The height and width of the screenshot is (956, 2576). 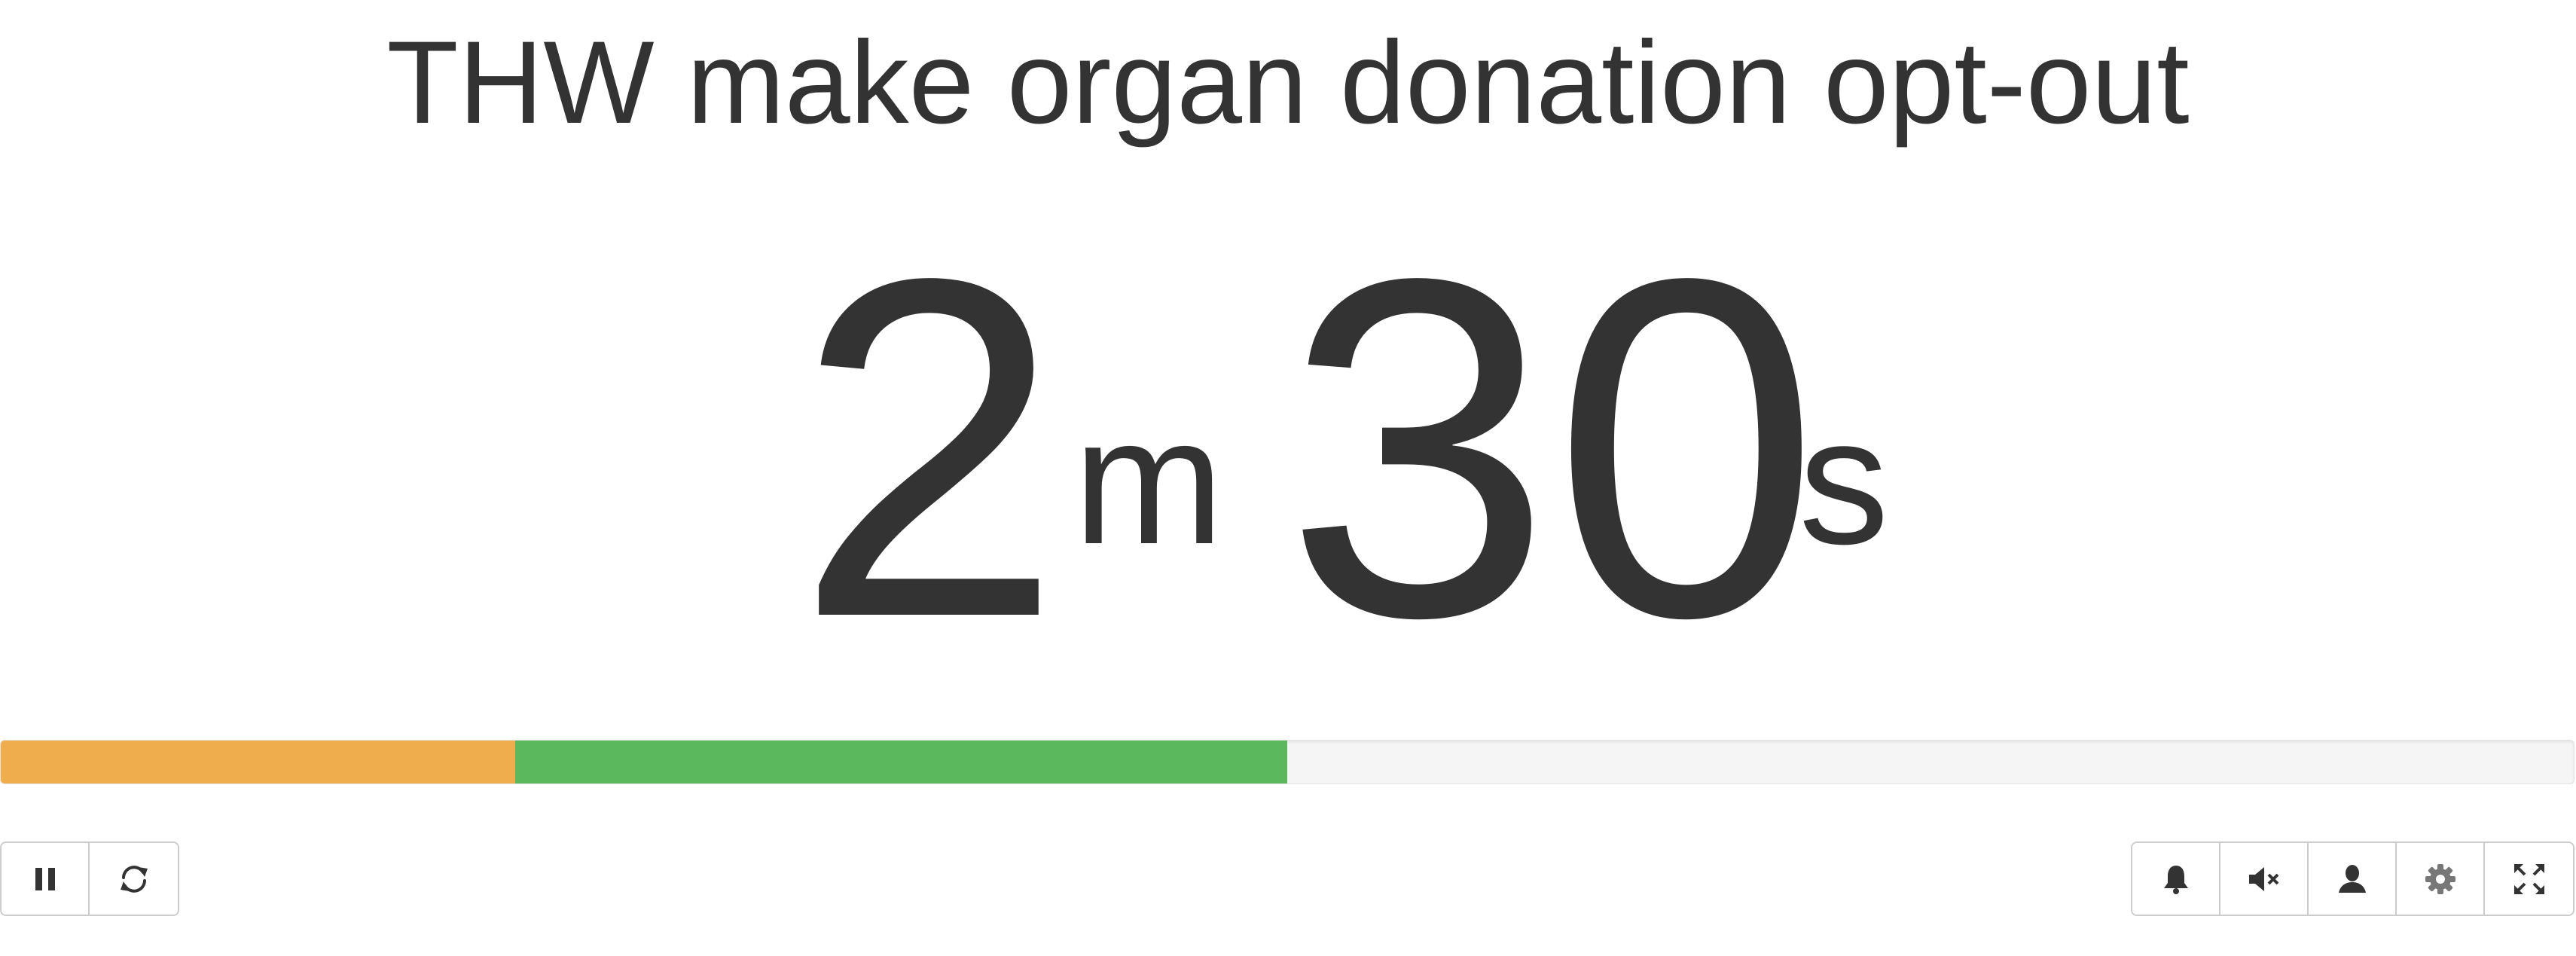 I want to click on motion-title: THW make organ donation opt-out, so click(x=1288, y=82).